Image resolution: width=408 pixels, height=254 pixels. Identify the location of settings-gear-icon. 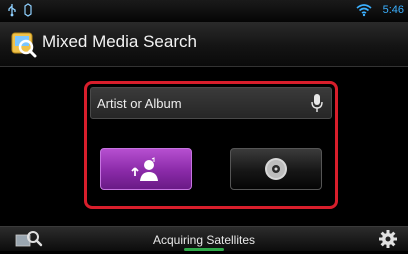
(388, 241).